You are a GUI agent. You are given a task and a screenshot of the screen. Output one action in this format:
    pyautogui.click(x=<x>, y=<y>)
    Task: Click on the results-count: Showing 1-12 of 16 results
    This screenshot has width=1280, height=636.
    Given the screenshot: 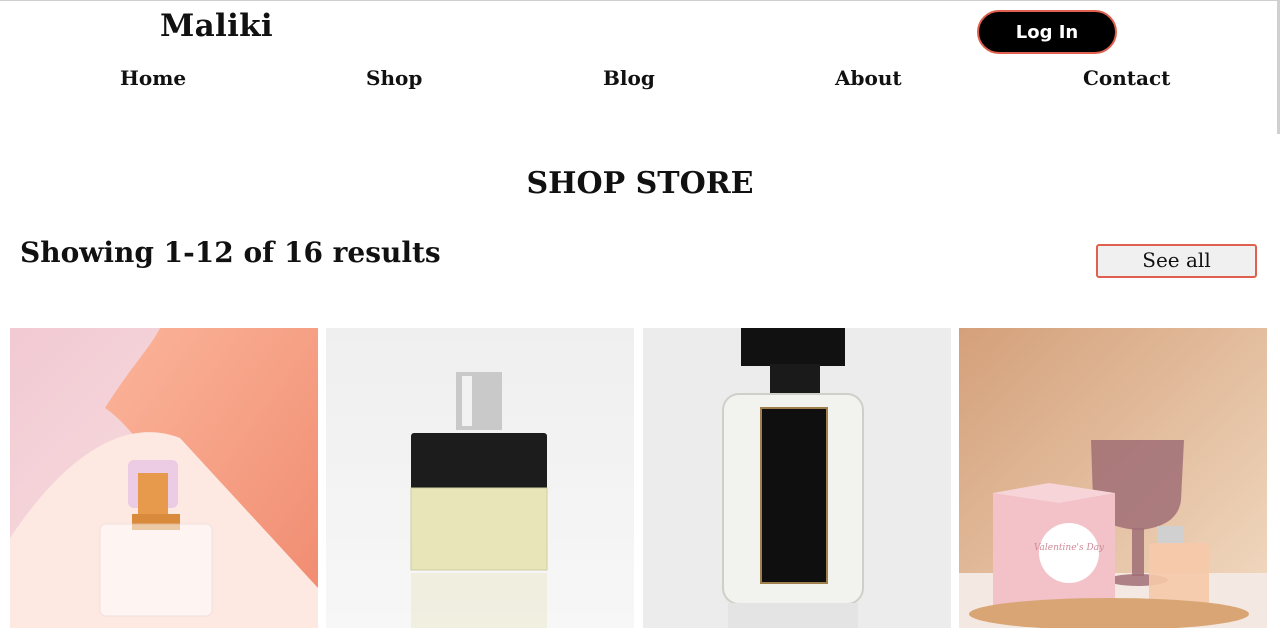 What is the action you would take?
    pyautogui.click(x=230, y=252)
    